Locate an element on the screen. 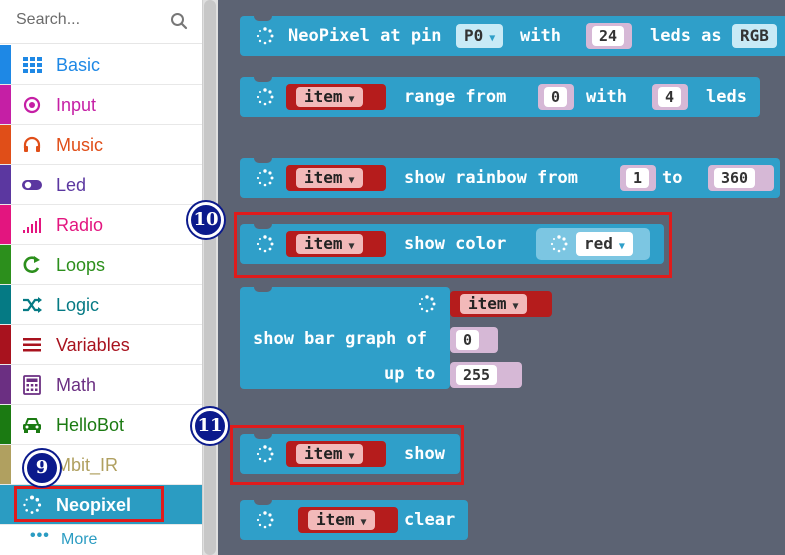 The width and height of the screenshot is (785, 555). shuffle-icon is located at coordinates (32, 305).